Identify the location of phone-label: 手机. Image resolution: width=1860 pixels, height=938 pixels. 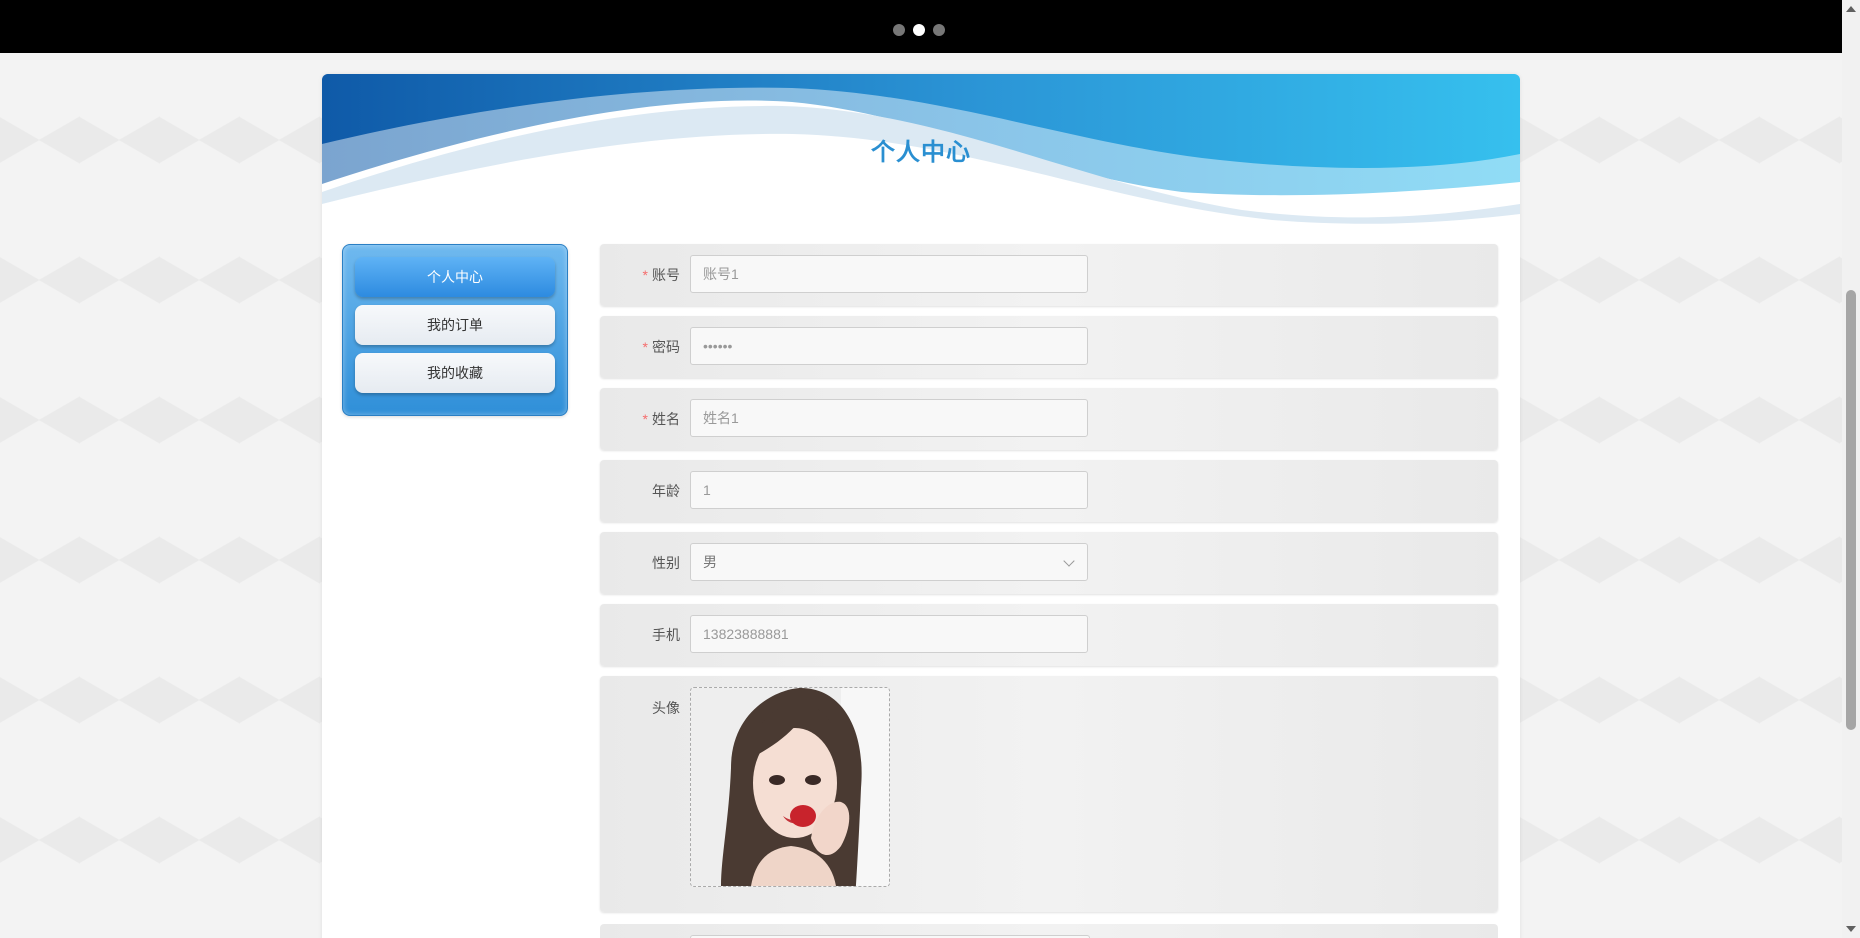
(666, 635).